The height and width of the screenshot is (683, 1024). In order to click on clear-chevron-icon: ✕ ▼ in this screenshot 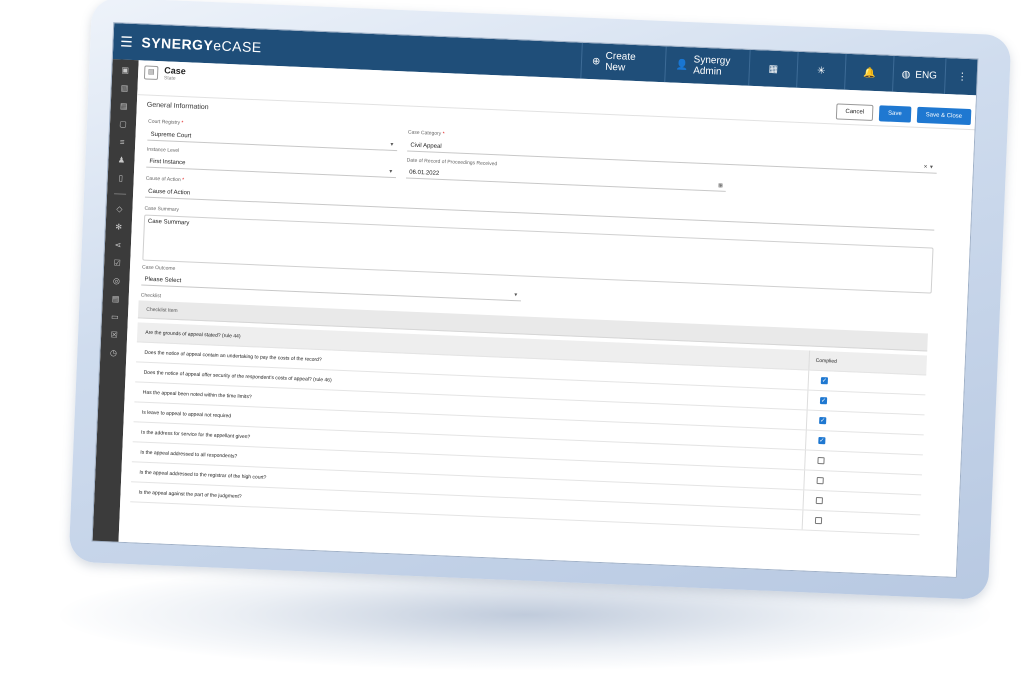, I will do `click(929, 167)`.